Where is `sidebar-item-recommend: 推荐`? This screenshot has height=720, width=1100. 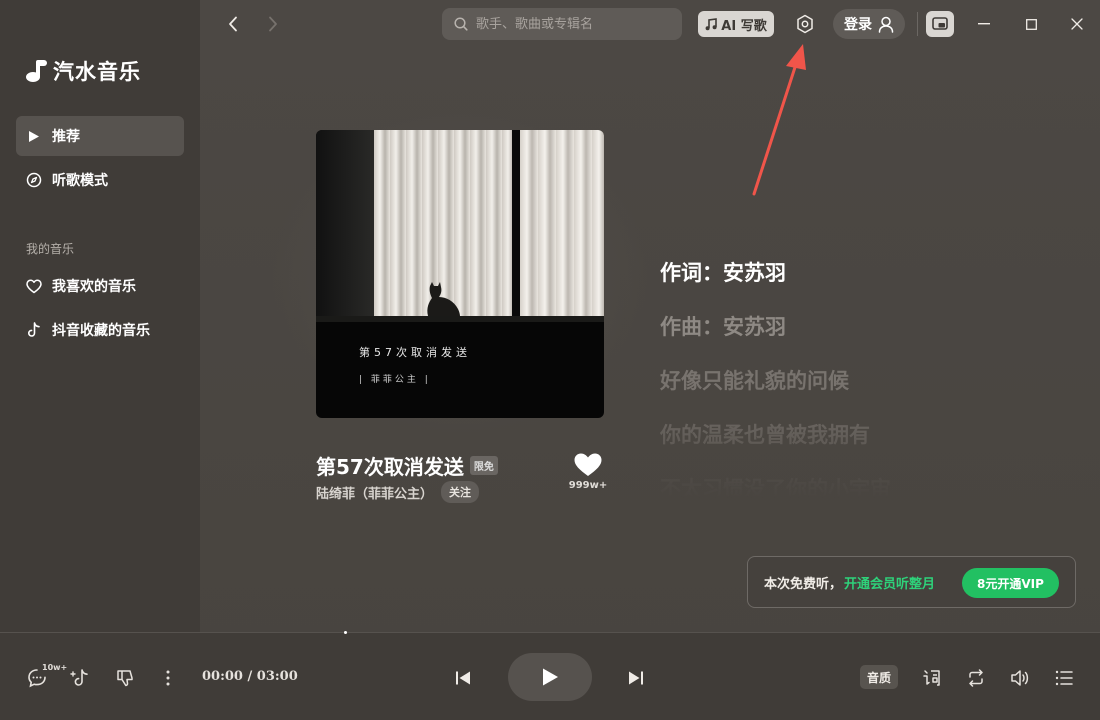
sidebar-item-recommend: 推荐 is located at coordinates (100, 136).